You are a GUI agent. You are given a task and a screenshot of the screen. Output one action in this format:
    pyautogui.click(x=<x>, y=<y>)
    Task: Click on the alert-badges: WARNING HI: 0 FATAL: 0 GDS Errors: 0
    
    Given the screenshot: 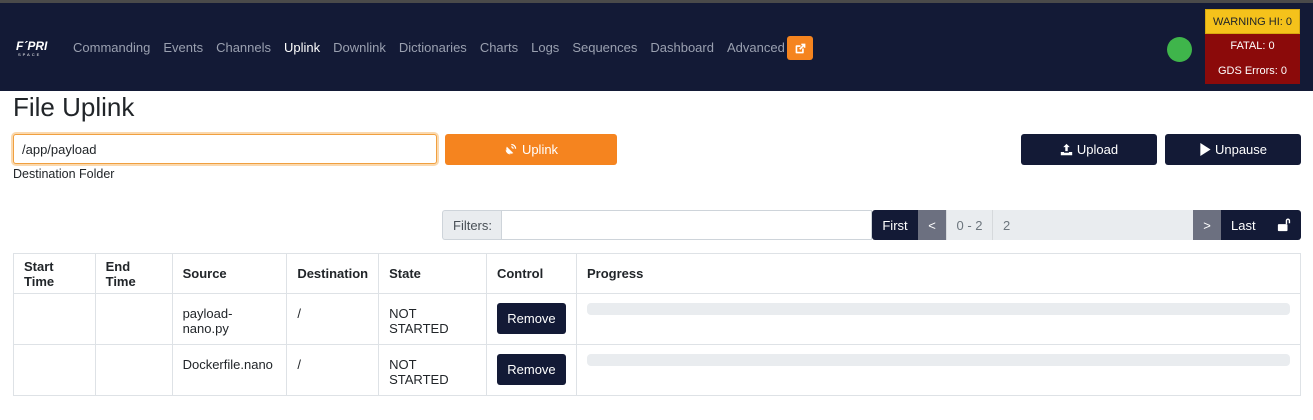 What is the action you would take?
    pyautogui.click(x=1252, y=46)
    